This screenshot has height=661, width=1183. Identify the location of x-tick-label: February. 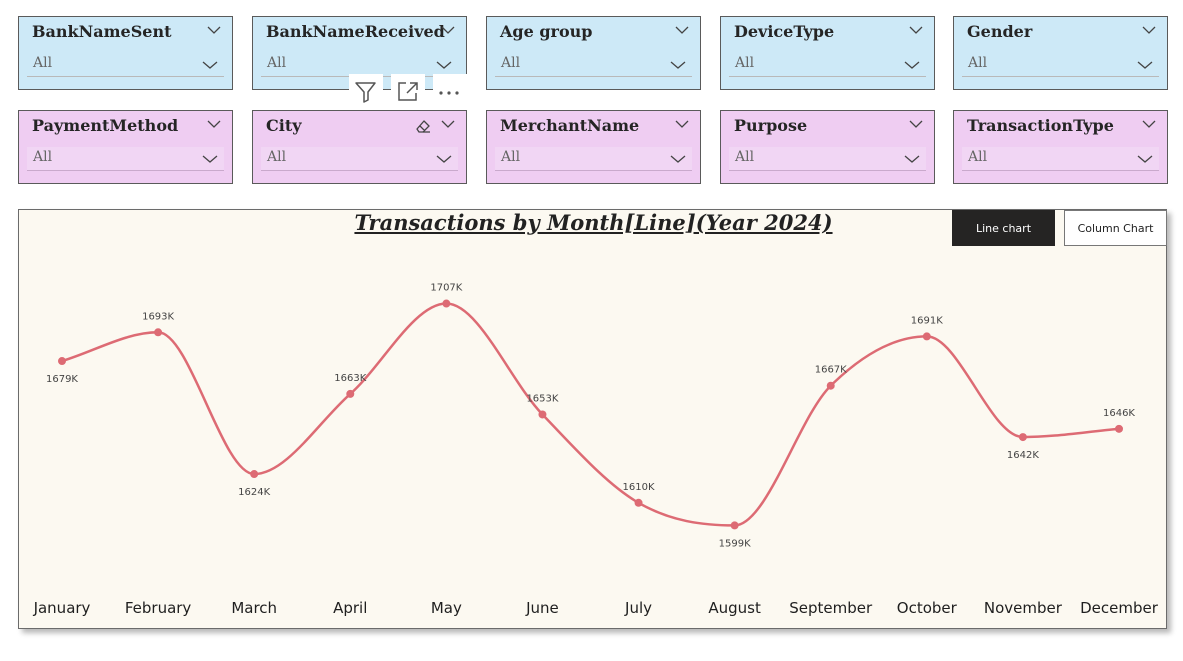
(158, 608).